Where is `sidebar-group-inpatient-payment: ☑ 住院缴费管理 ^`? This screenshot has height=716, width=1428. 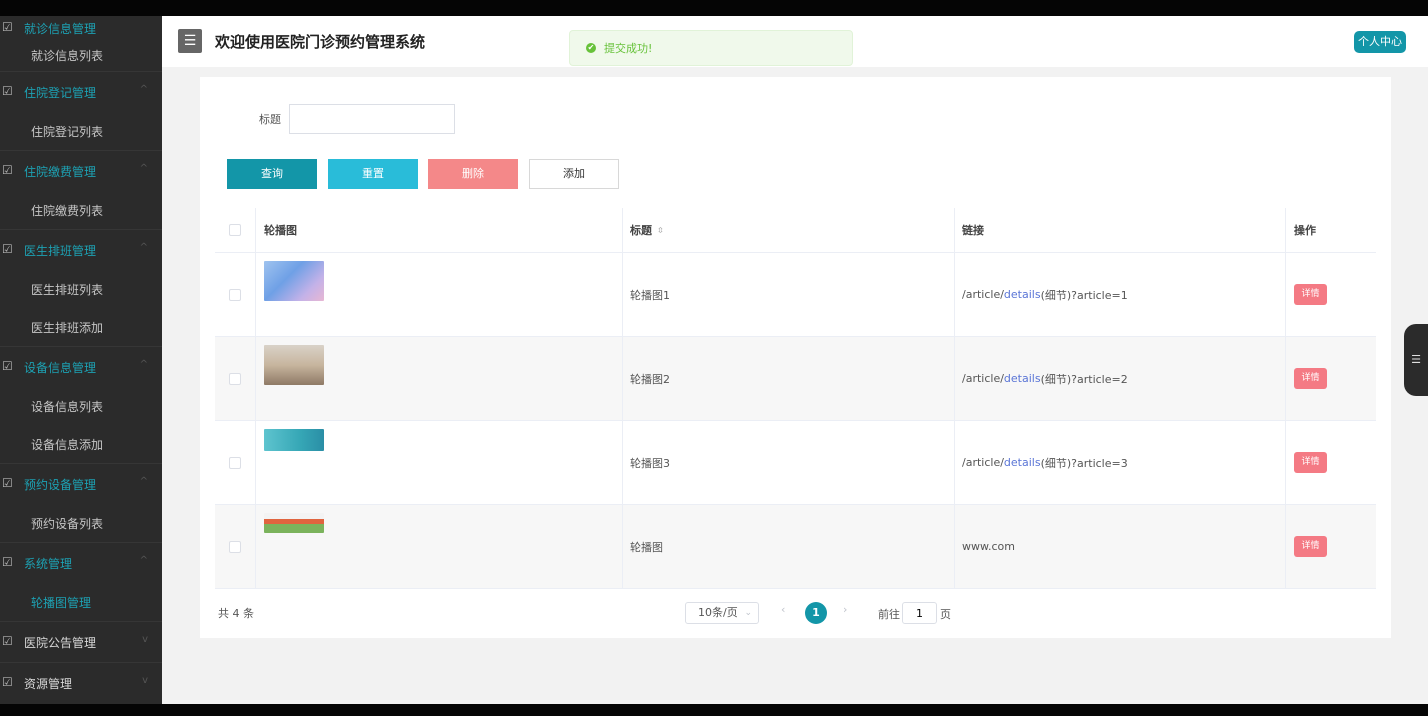
sidebar-group-inpatient-payment: ☑ 住院缴费管理 ^ is located at coordinates (81, 171).